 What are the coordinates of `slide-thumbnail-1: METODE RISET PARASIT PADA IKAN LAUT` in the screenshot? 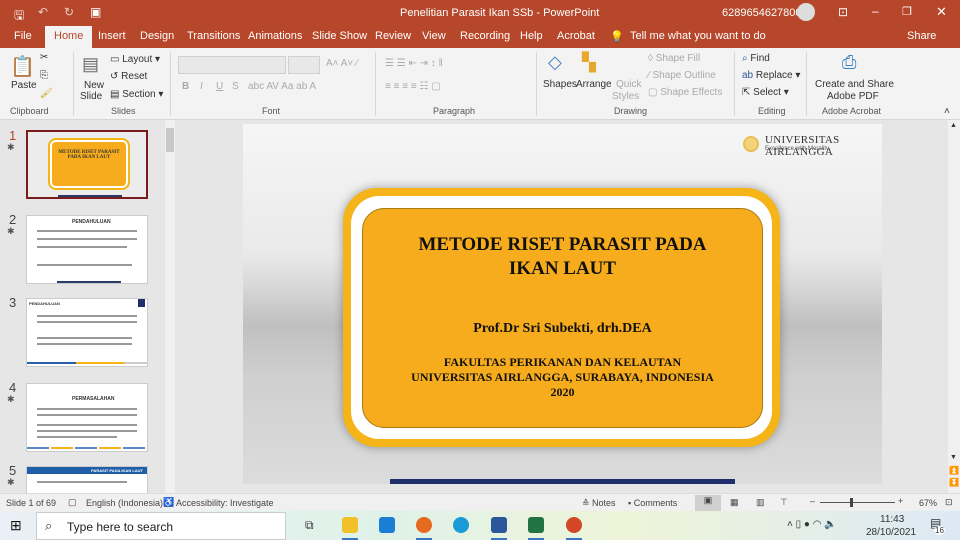 It's located at (87, 164).